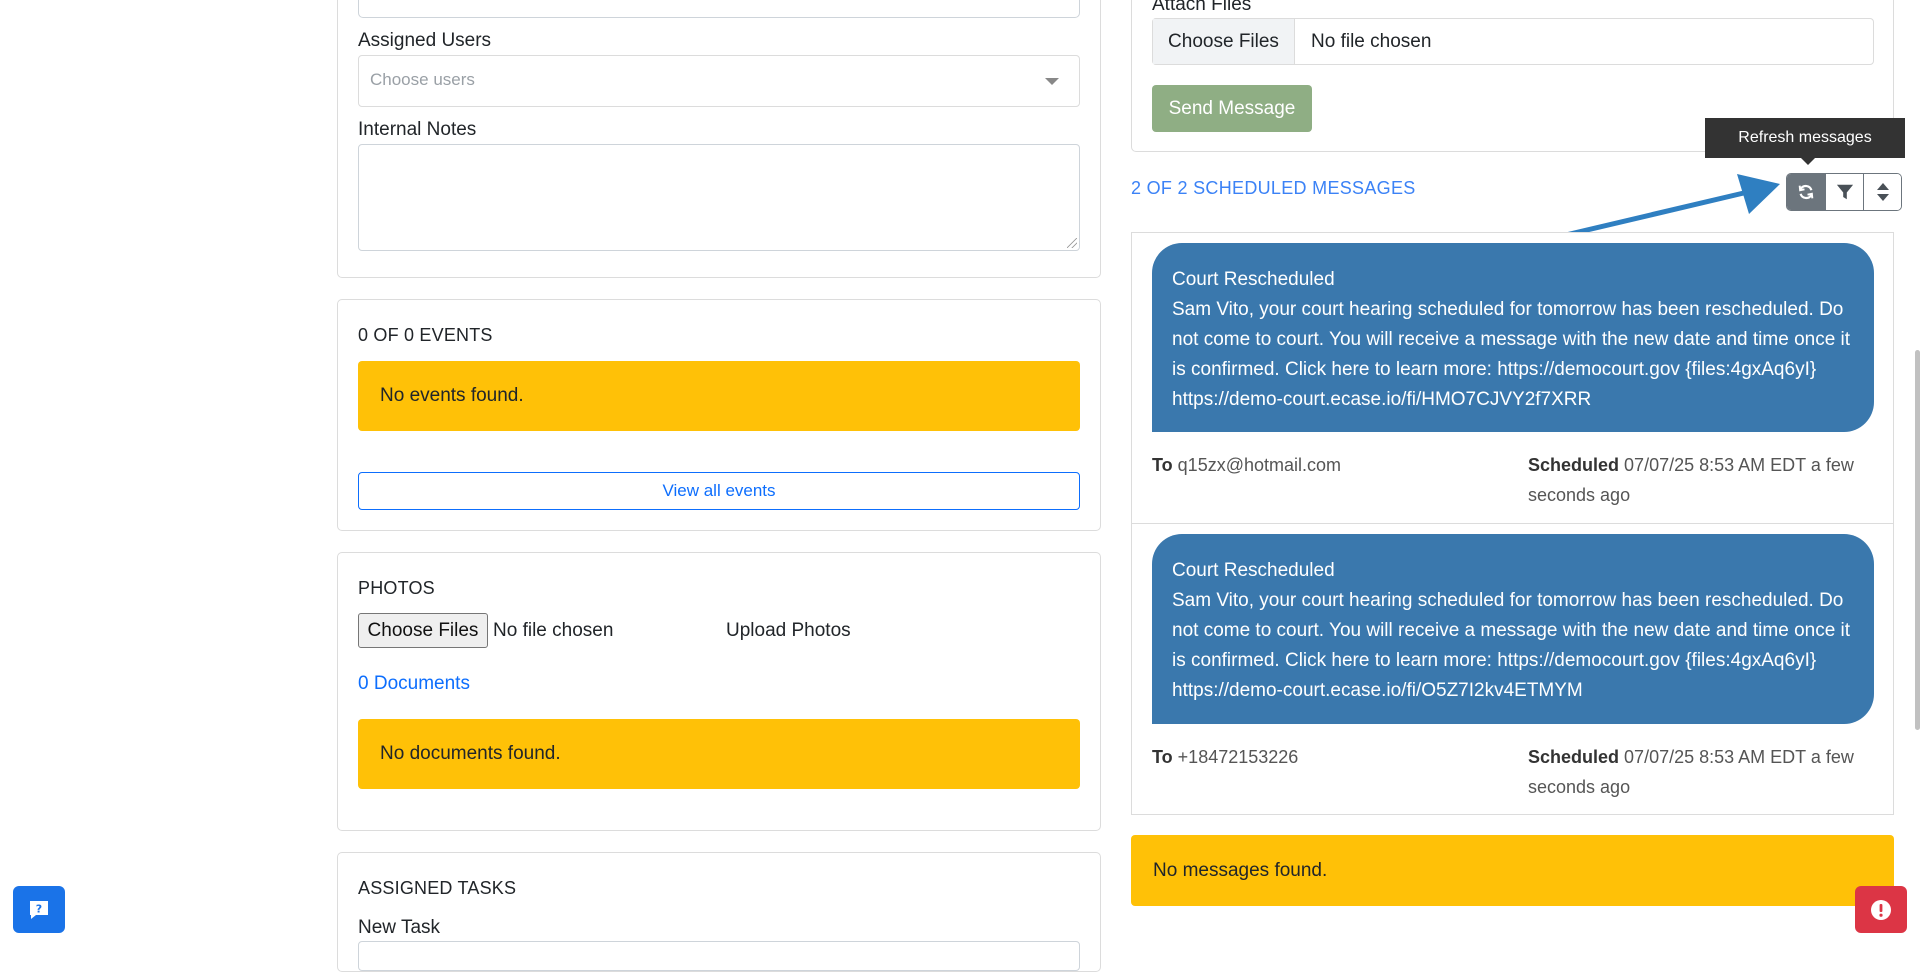  Describe the element at coordinates (417, 129) in the screenshot. I see `internal-notes-label: Internal Notes` at that location.